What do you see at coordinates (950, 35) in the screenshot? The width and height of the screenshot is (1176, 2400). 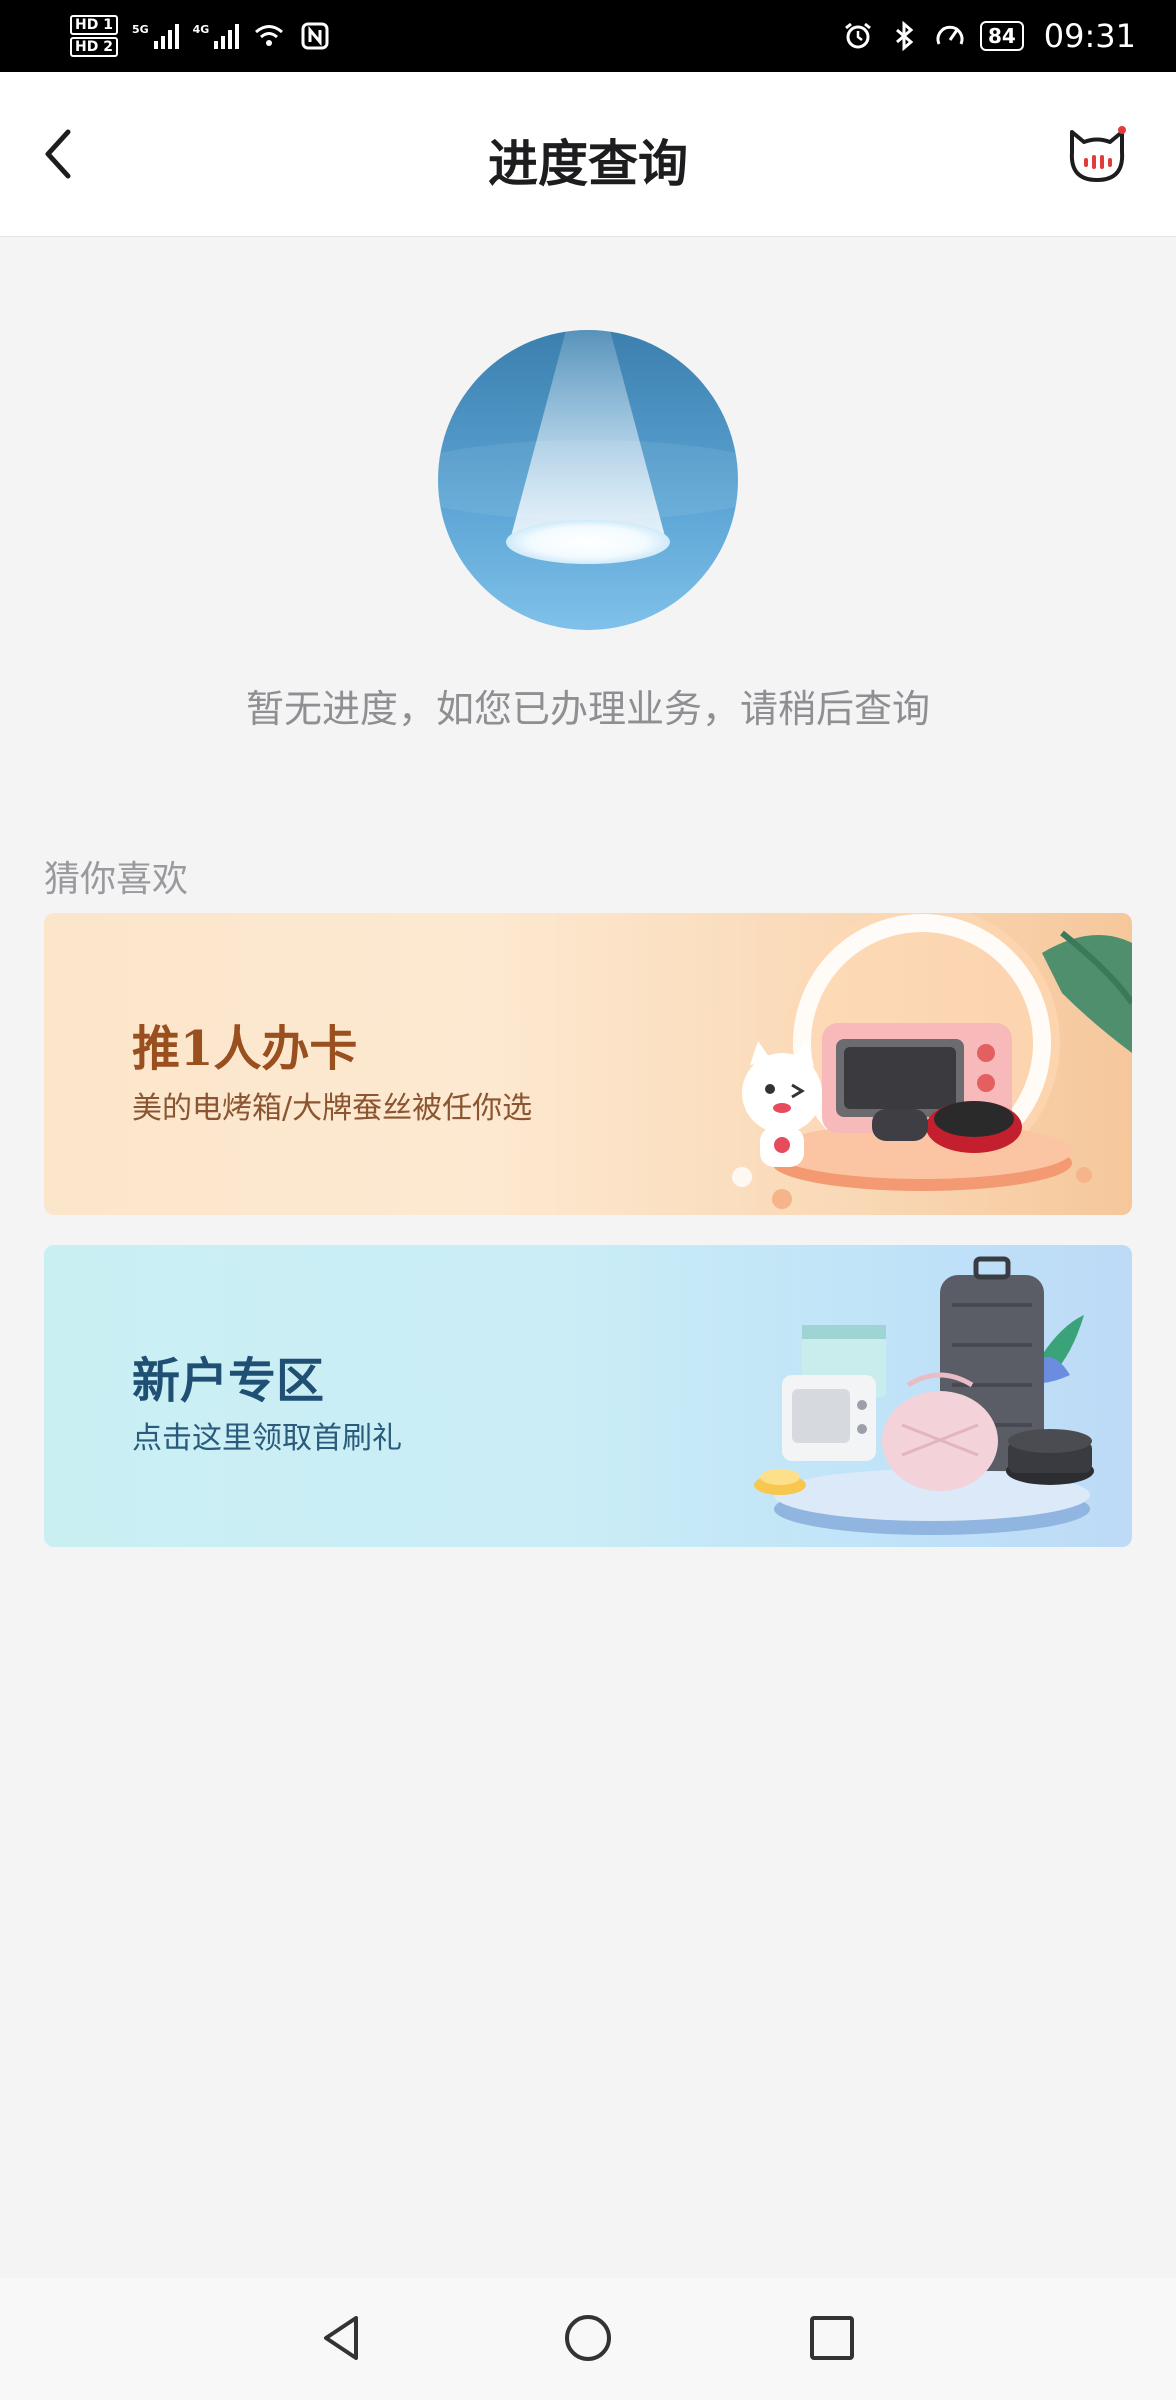 I see `speedometer-icon` at bounding box center [950, 35].